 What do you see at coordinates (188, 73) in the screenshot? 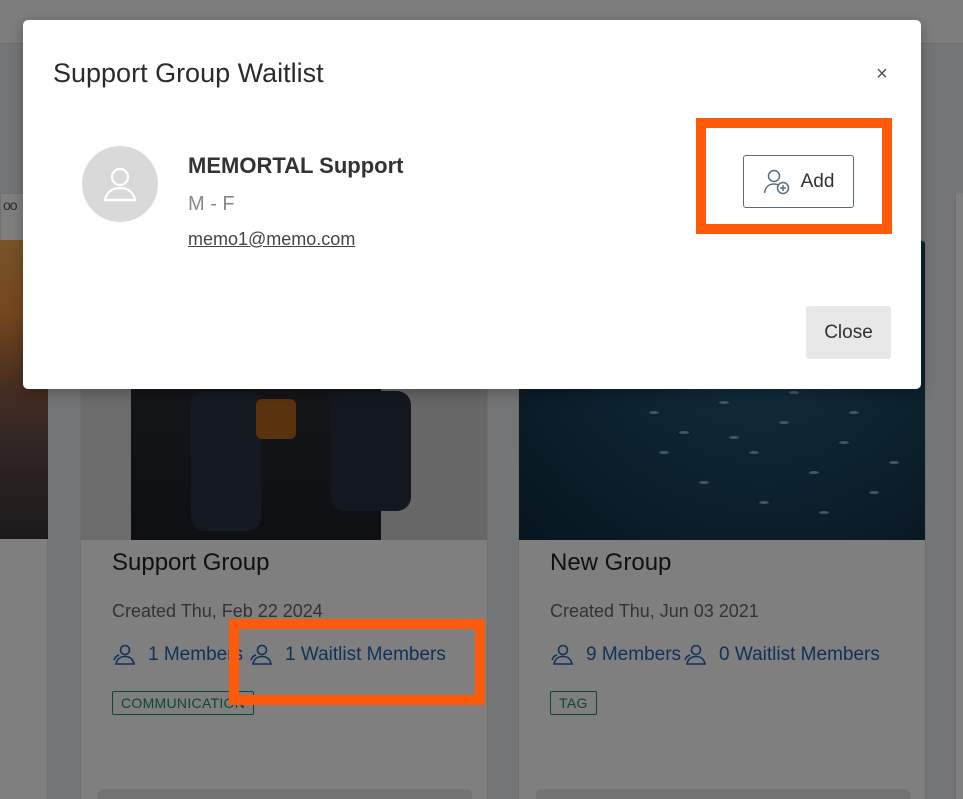
I see `modal-title: Support Group Waitlist` at bounding box center [188, 73].